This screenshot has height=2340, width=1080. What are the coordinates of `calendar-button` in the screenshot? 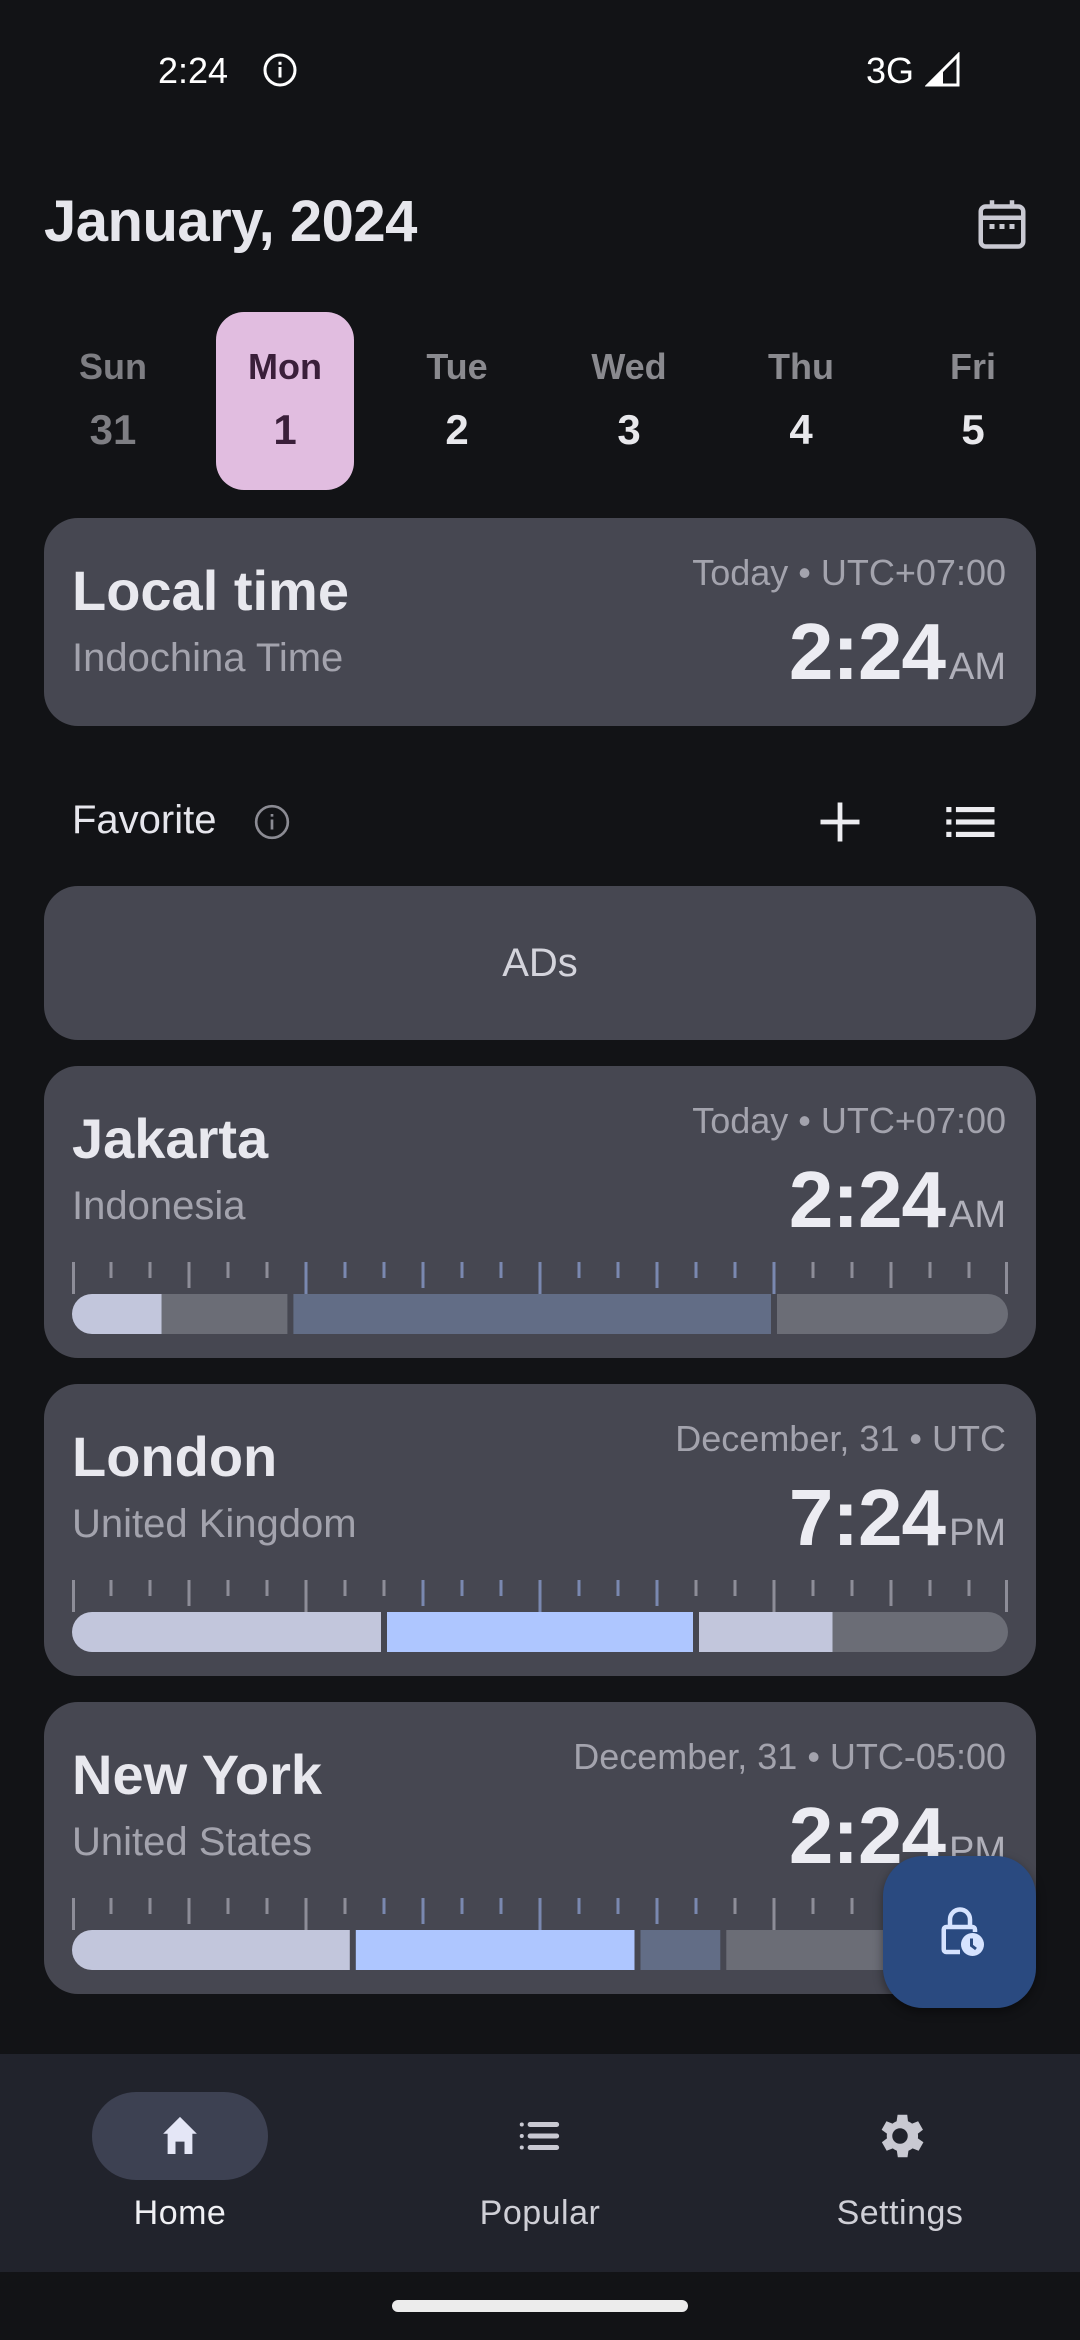 It's located at (1002, 224).